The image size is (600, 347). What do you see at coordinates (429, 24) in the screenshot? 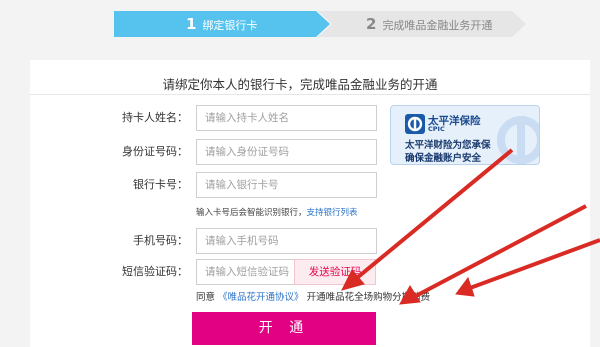
I see `step-2-label: 2 完成唯品金融业务开通` at bounding box center [429, 24].